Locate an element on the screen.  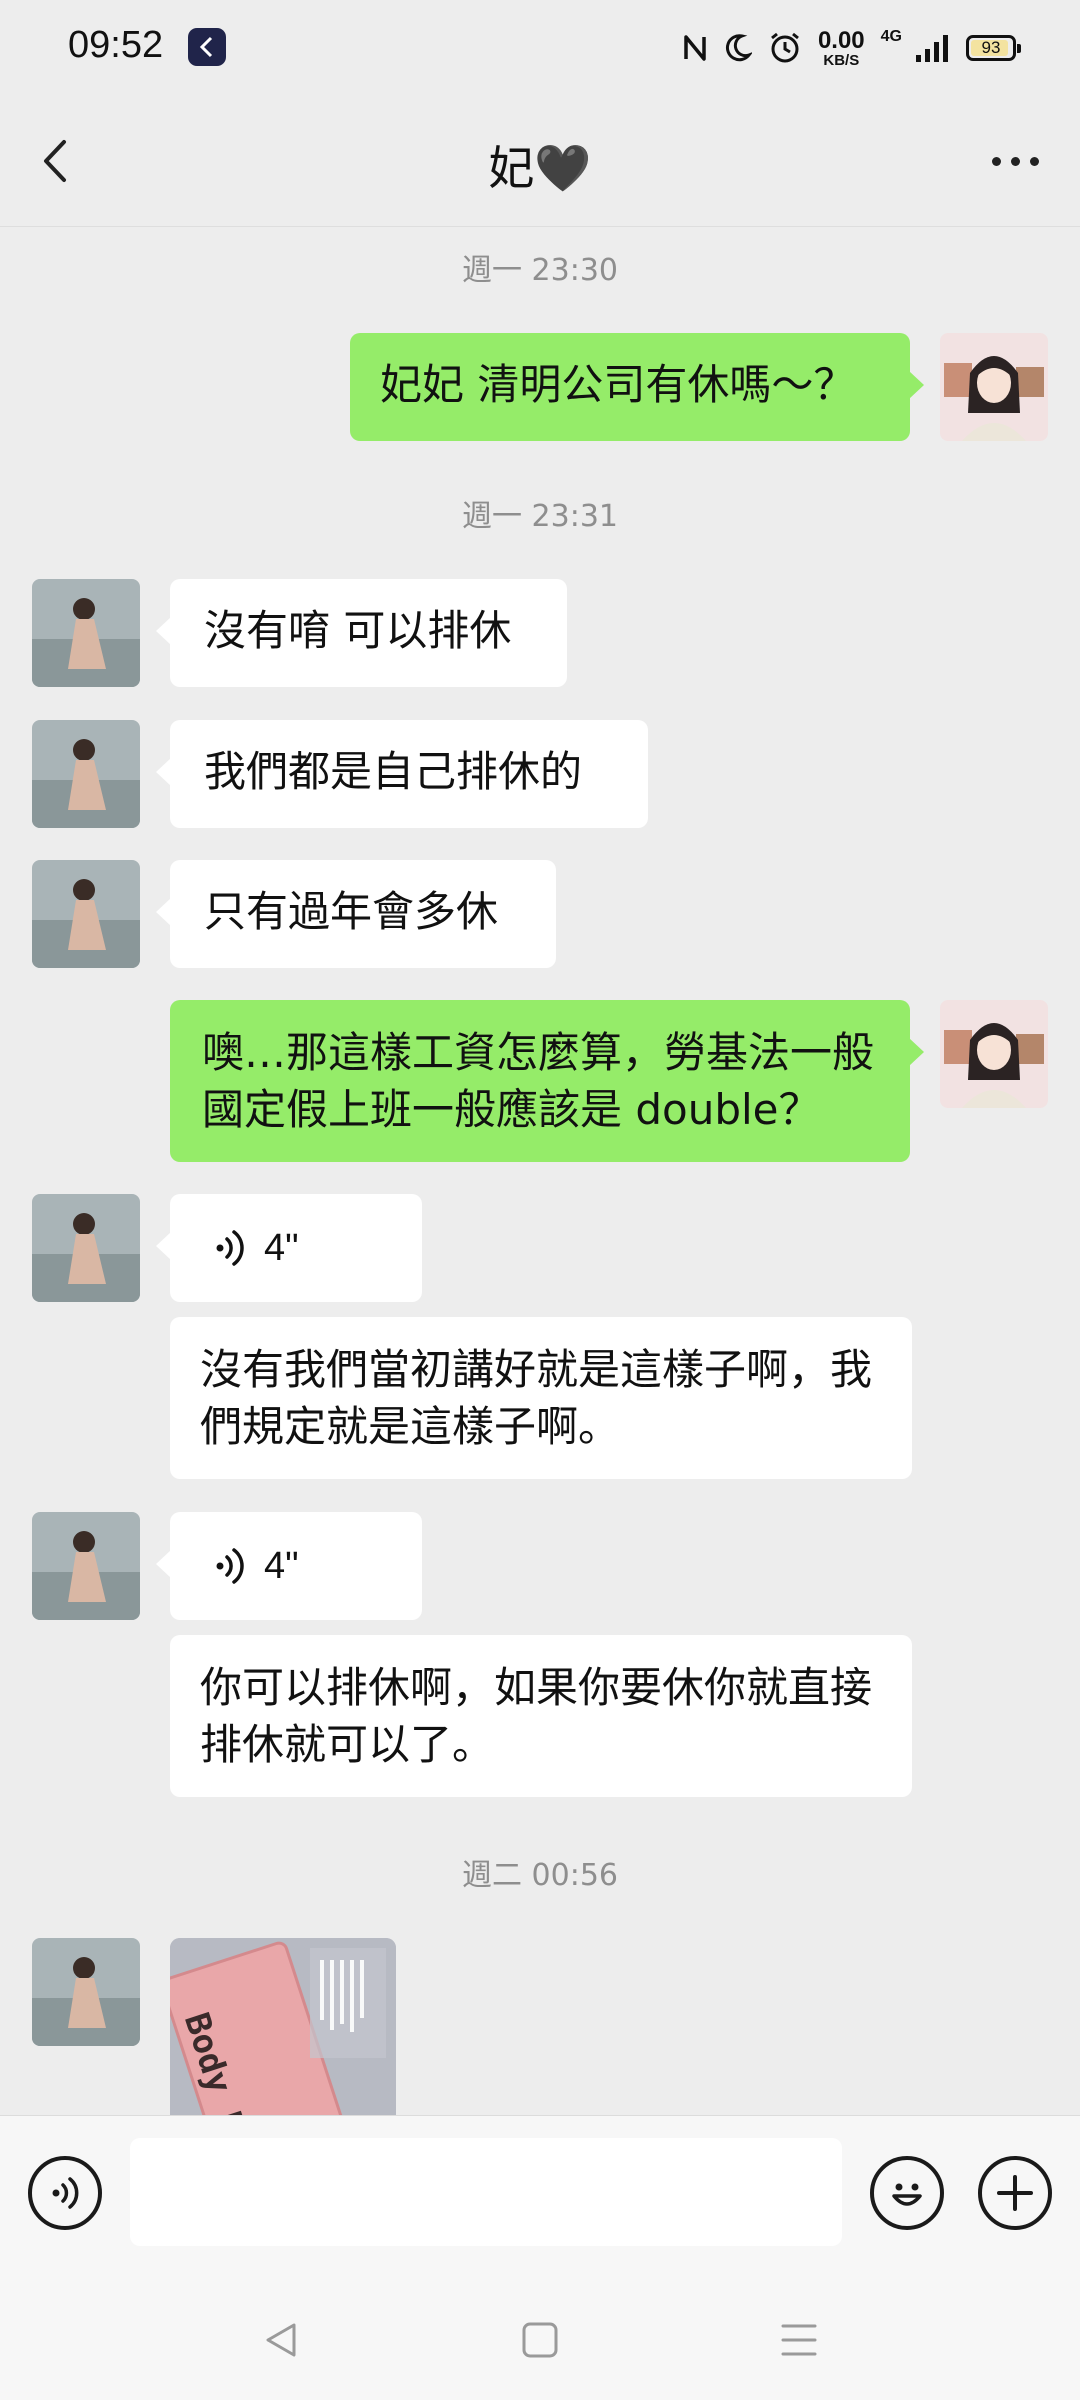
battery-icon: 93 is located at coordinates (993, 48).